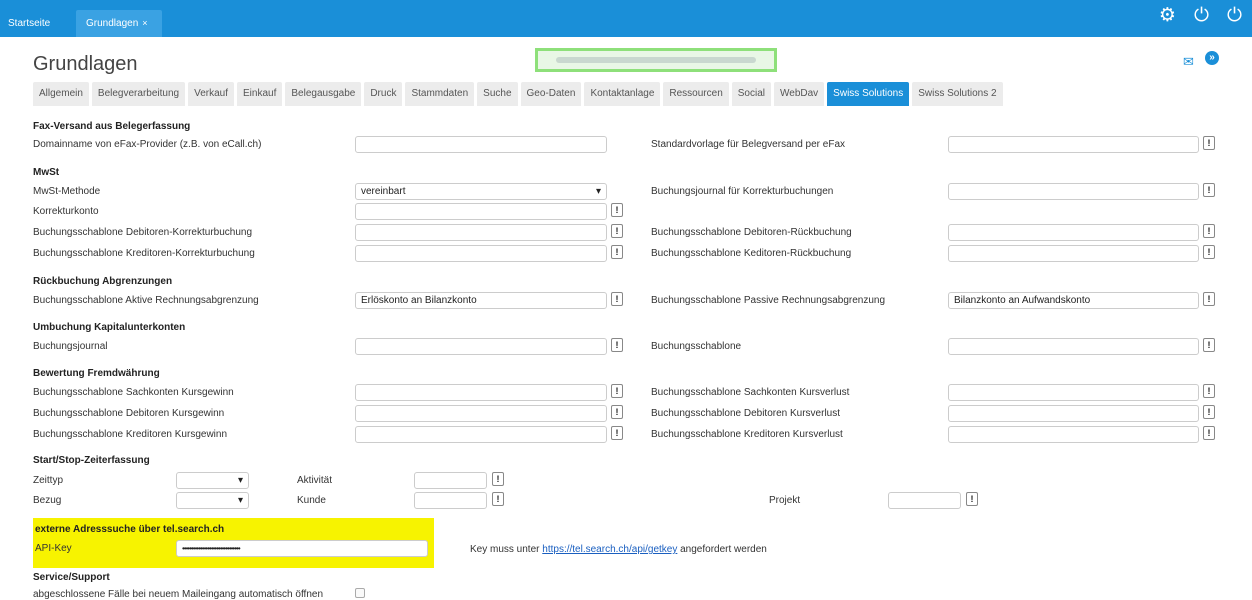 Image resolution: width=1252 pixels, height=600 pixels. I want to click on tab-suche: Suche, so click(497, 94).